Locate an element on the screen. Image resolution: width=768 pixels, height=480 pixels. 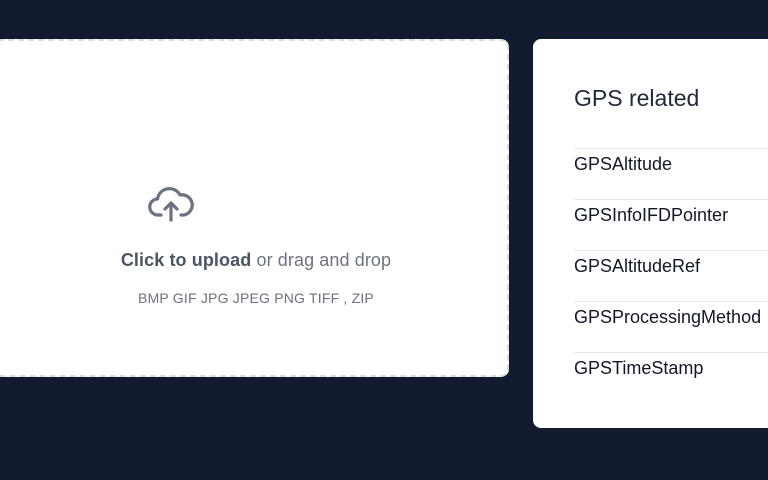
gps-field-item: GPSAltitude is located at coordinates (671, 173).